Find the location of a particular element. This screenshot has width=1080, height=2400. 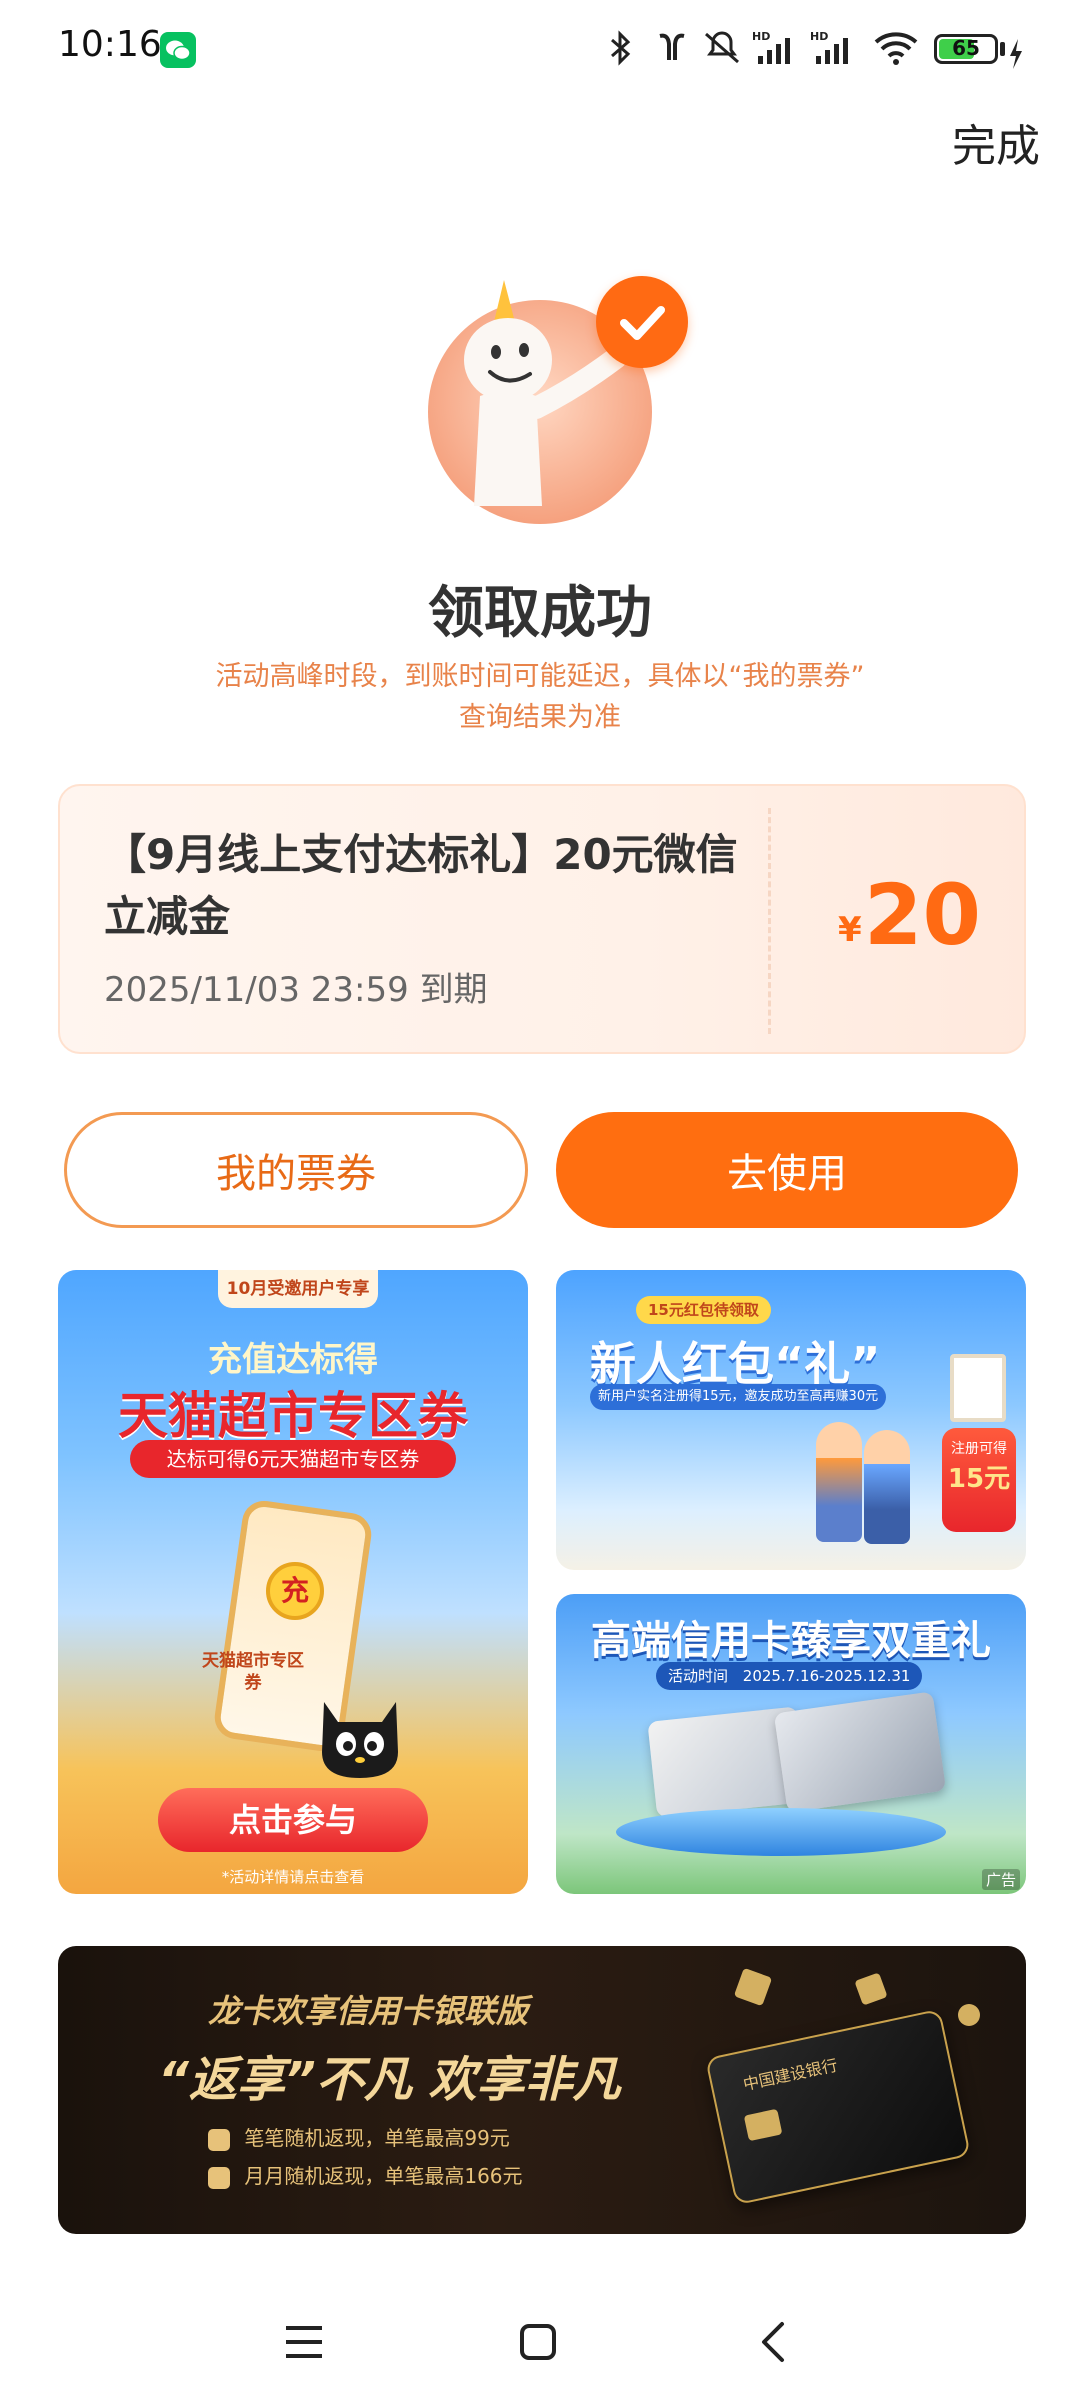

ad-bullet: 笔笔随机返现，单笔最高99元 is located at coordinates (359, 2136).